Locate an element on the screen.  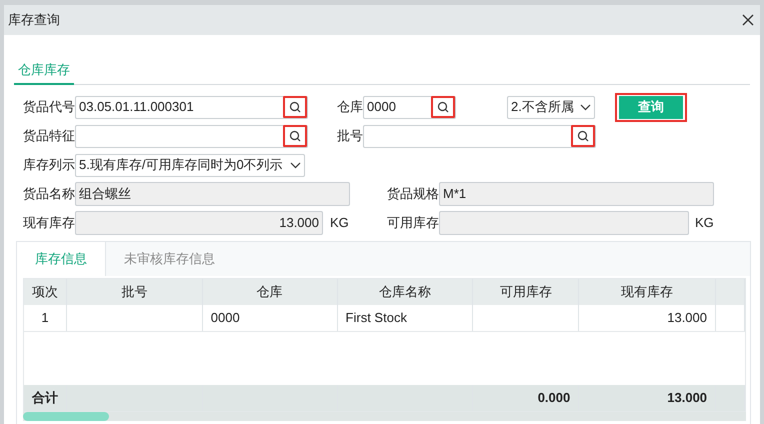
dropdown: 2.不含所属 is located at coordinates (551, 107).